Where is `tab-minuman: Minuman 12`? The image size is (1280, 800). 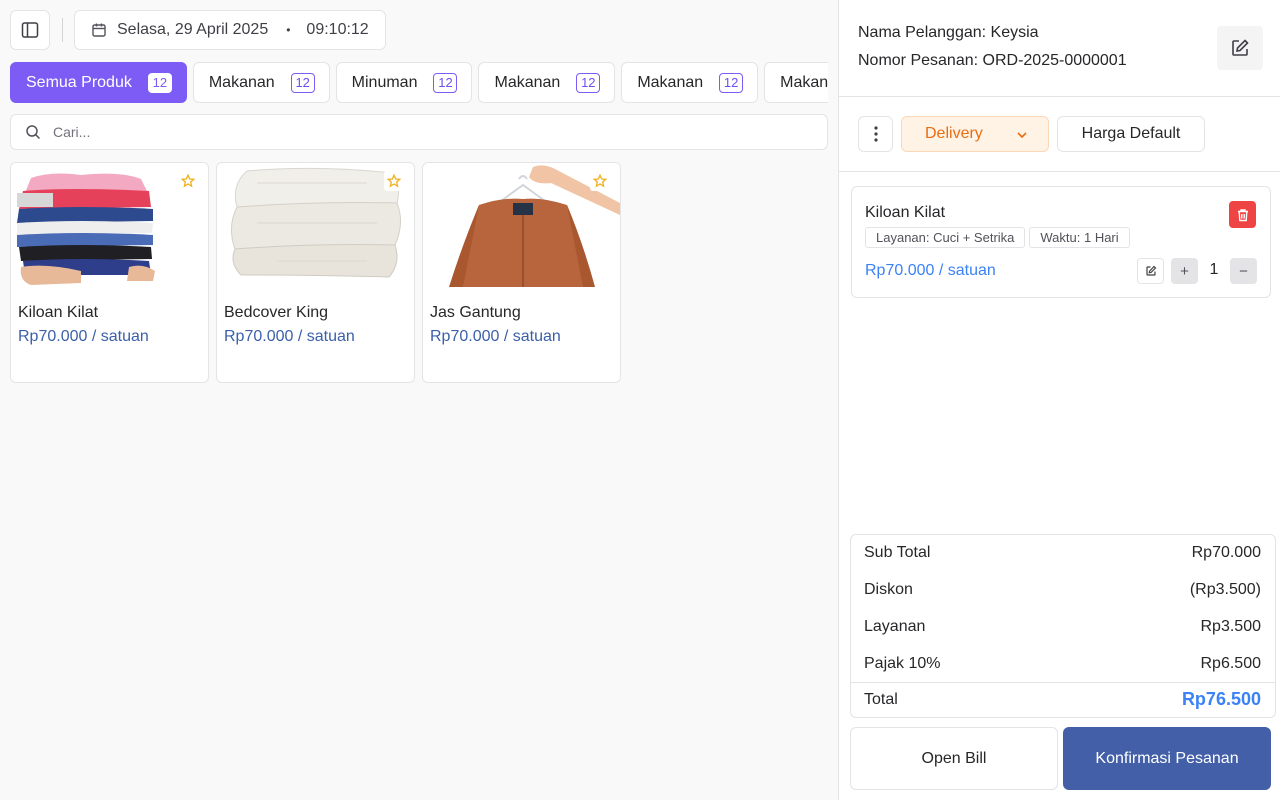 tab-minuman: Minuman 12 is located at coordinates (404, 82).